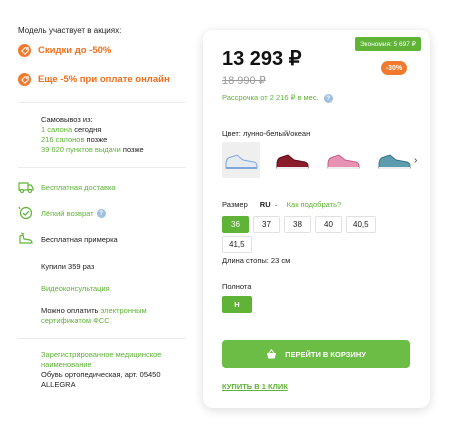  Describe the element at coordinates (71, 310) in the screenshot. I see `payment-text: Можно оплатить` at that location.